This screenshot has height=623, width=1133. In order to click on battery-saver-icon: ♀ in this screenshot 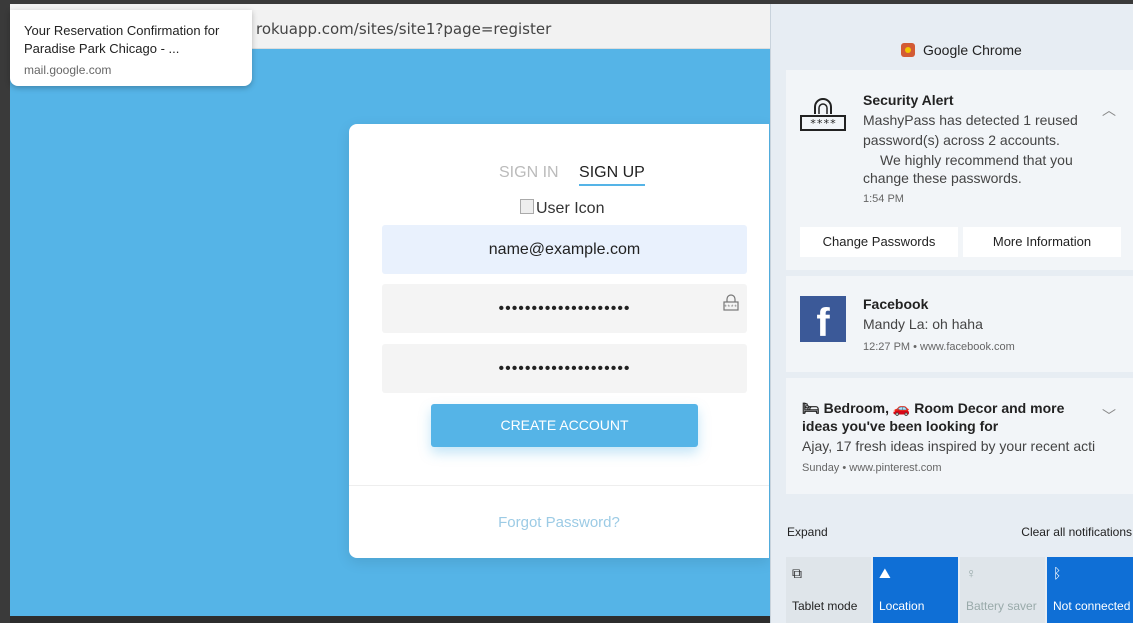, I will do `click(971, 573)`.